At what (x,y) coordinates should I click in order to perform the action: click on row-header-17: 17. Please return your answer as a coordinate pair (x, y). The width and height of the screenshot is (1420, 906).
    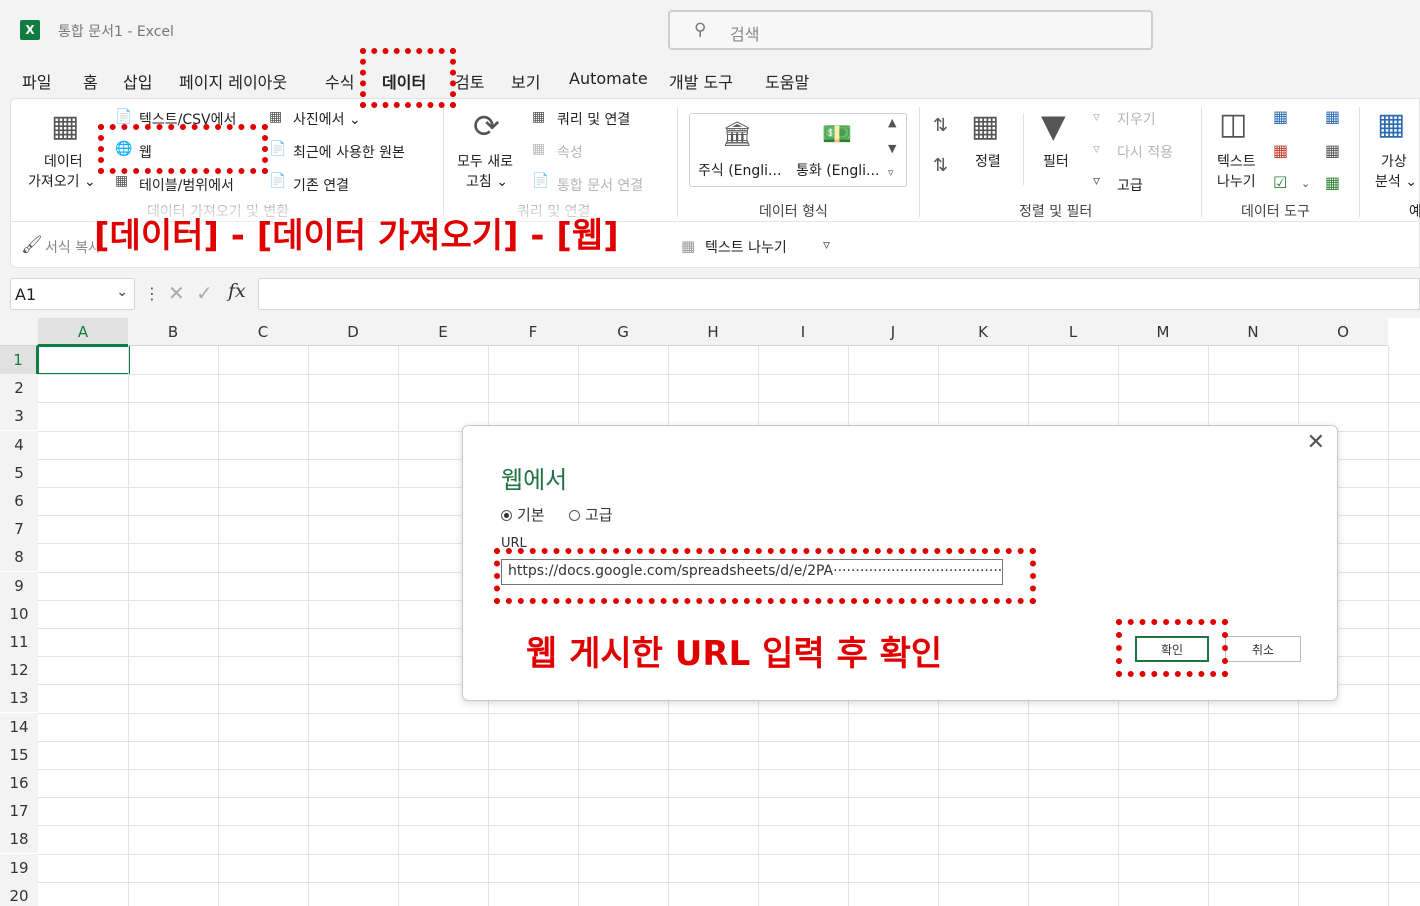
    Looking at the image, I should click on (19, 811).